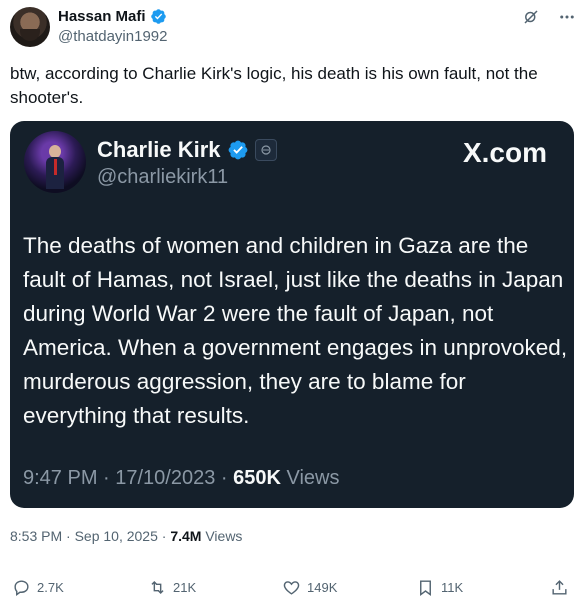 This screenshot has height=609, width=586. I want to click on site-label: X.com, so click(504, 152).